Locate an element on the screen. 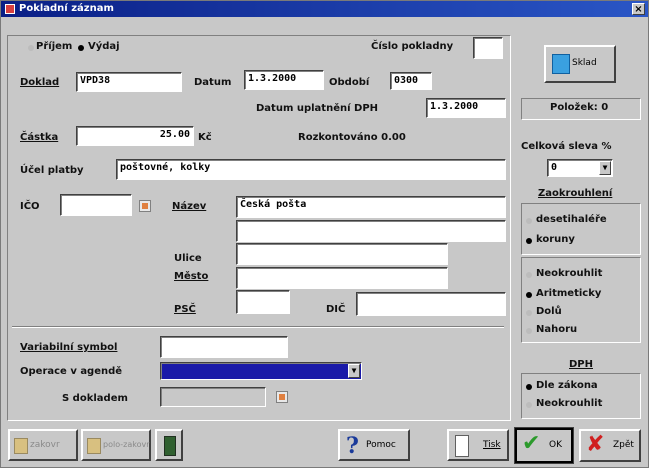 The image size is (649, 468). cancel-x-icon: ✘ is located at coordinates (595, 444).